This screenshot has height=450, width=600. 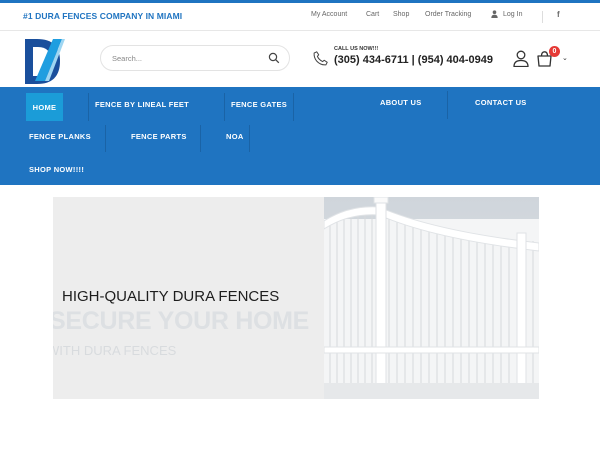 What do you see at coordinates (542, 17) in the screenshot?
I see `topbar-divider` at bounding box center [542, 17].